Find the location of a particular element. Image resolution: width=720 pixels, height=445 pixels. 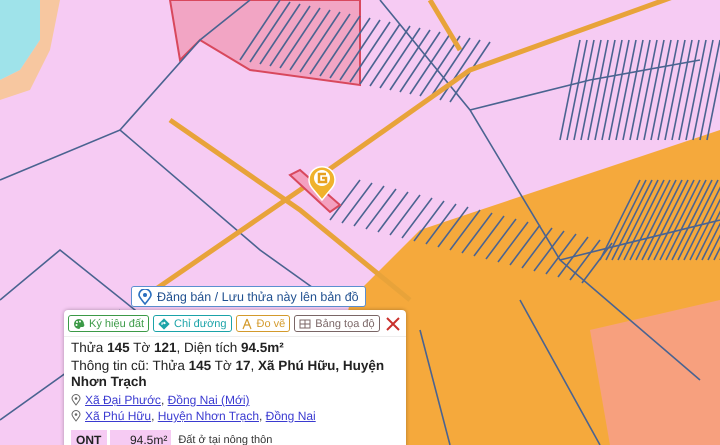

address-link: Đồng Nai (Mới) is located at coordinates (209, 400).